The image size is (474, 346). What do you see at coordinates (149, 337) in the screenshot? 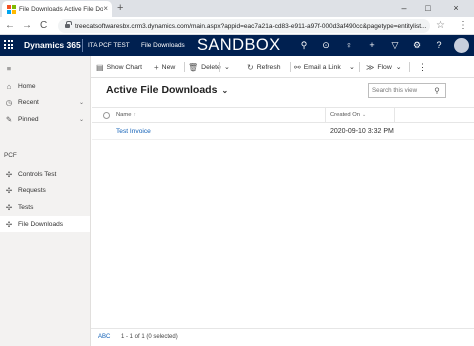
I see `record-count: 1 - 1 of 1 (0 selected)` at bounding box center [149, 337].